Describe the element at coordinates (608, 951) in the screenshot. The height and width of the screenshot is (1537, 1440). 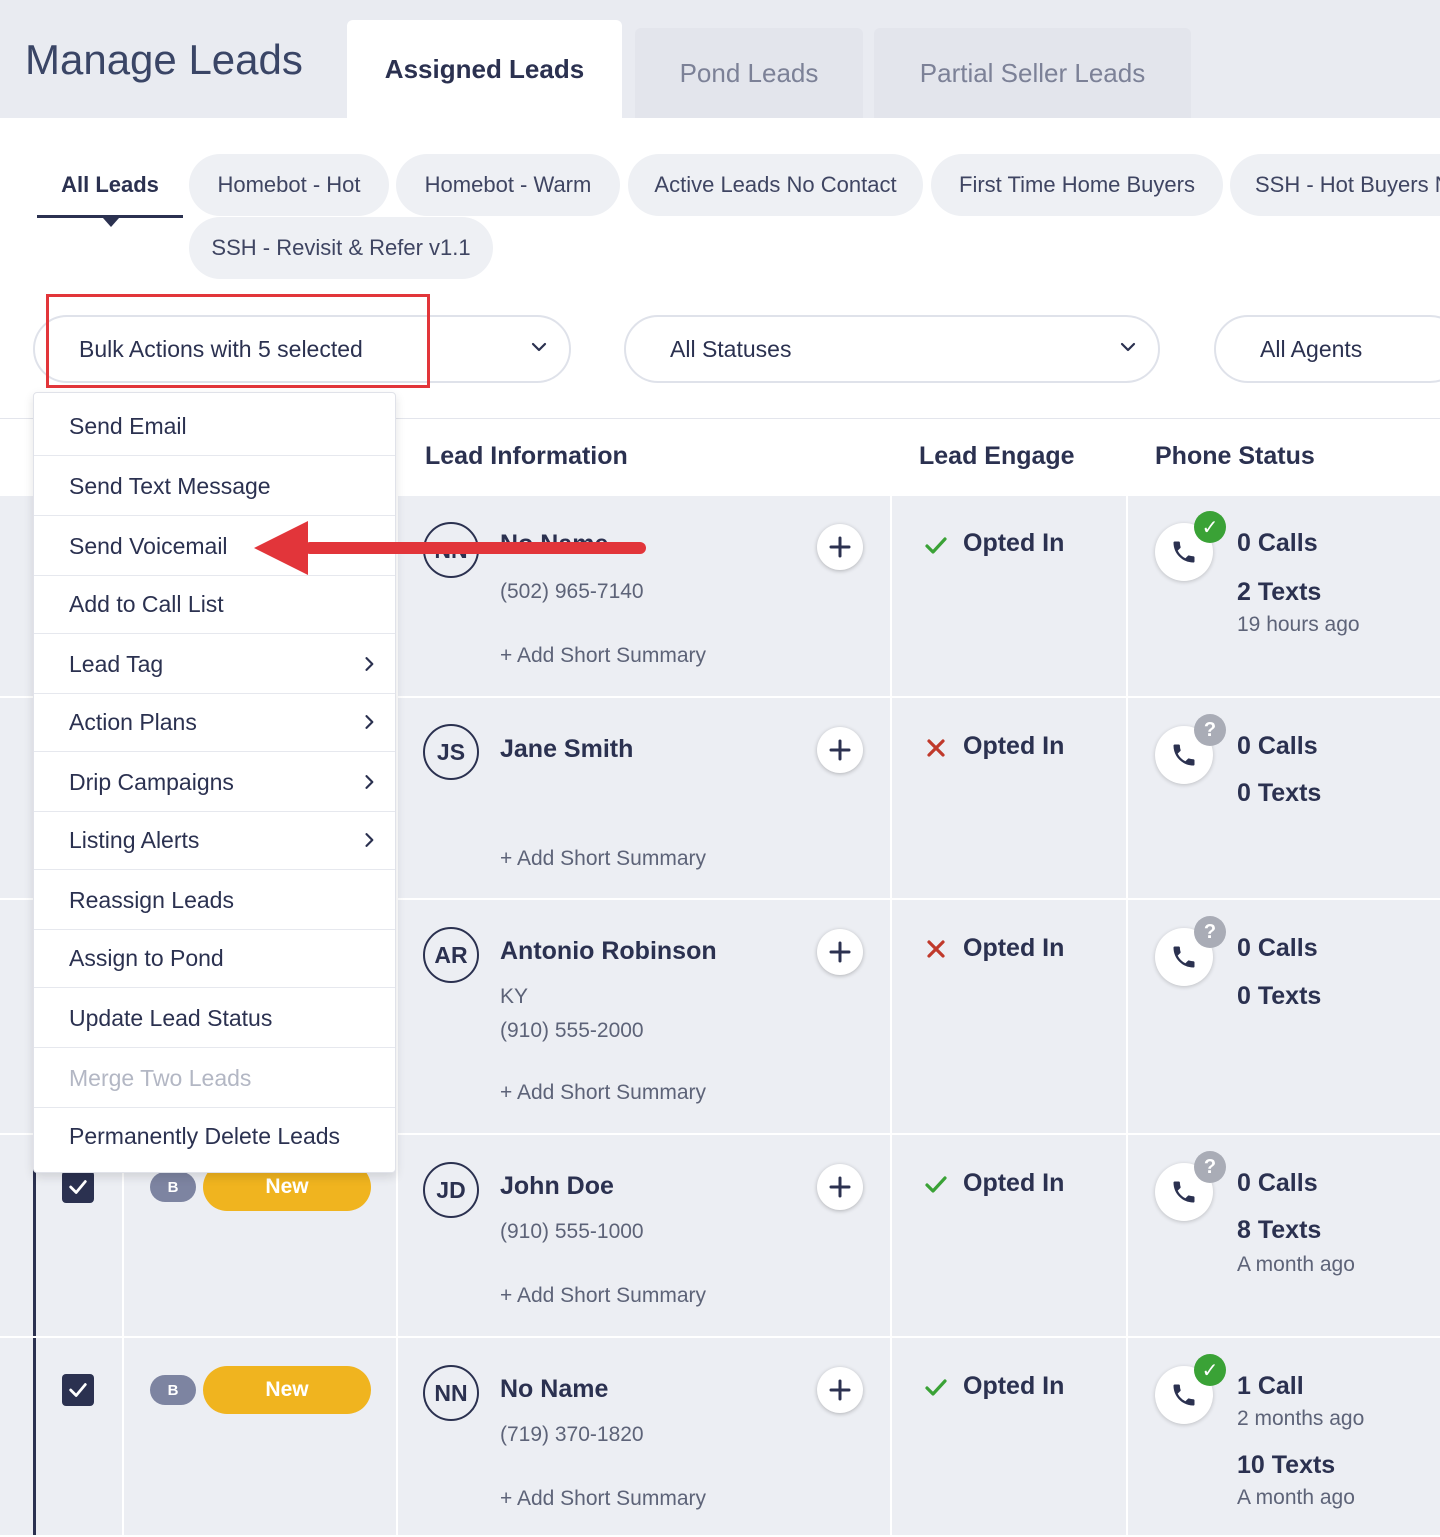
I see `lead-name: Antonio Robinson` at that location.